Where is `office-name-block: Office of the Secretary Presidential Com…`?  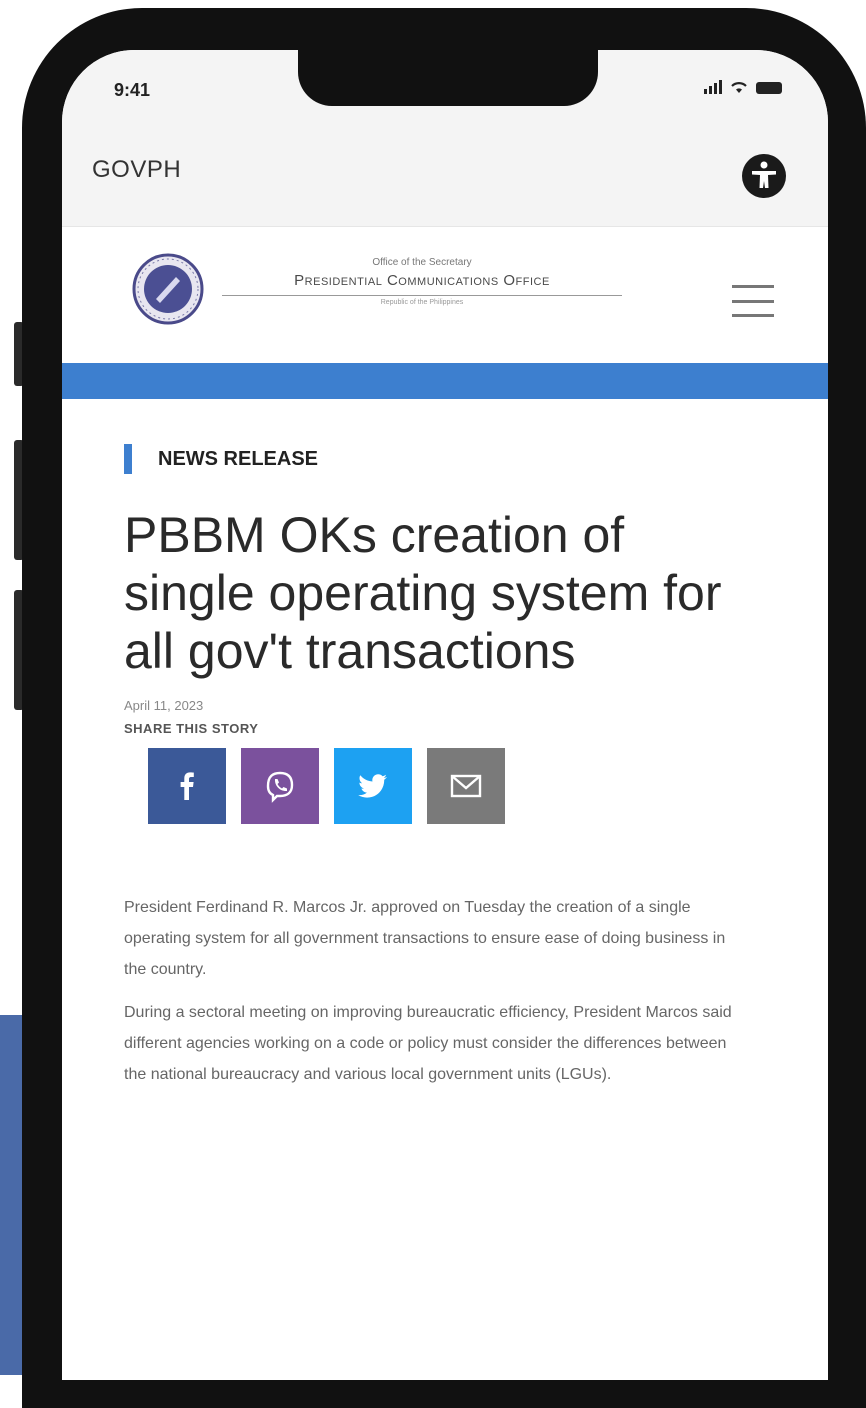
office-name-block: Office of the Secretary Presidential Com… is located at coordinates (422, 281).